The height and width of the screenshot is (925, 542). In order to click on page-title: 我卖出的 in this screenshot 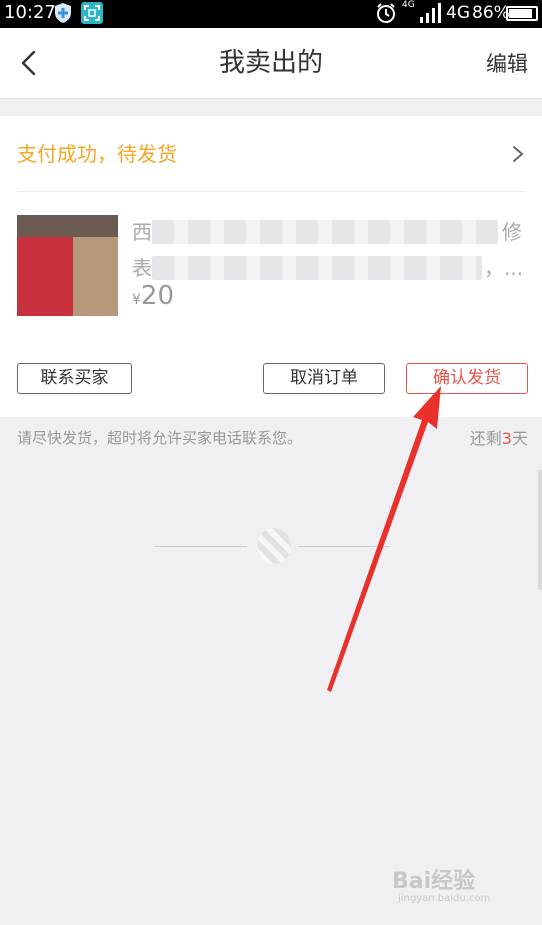, I will do `click(270, 63)`.